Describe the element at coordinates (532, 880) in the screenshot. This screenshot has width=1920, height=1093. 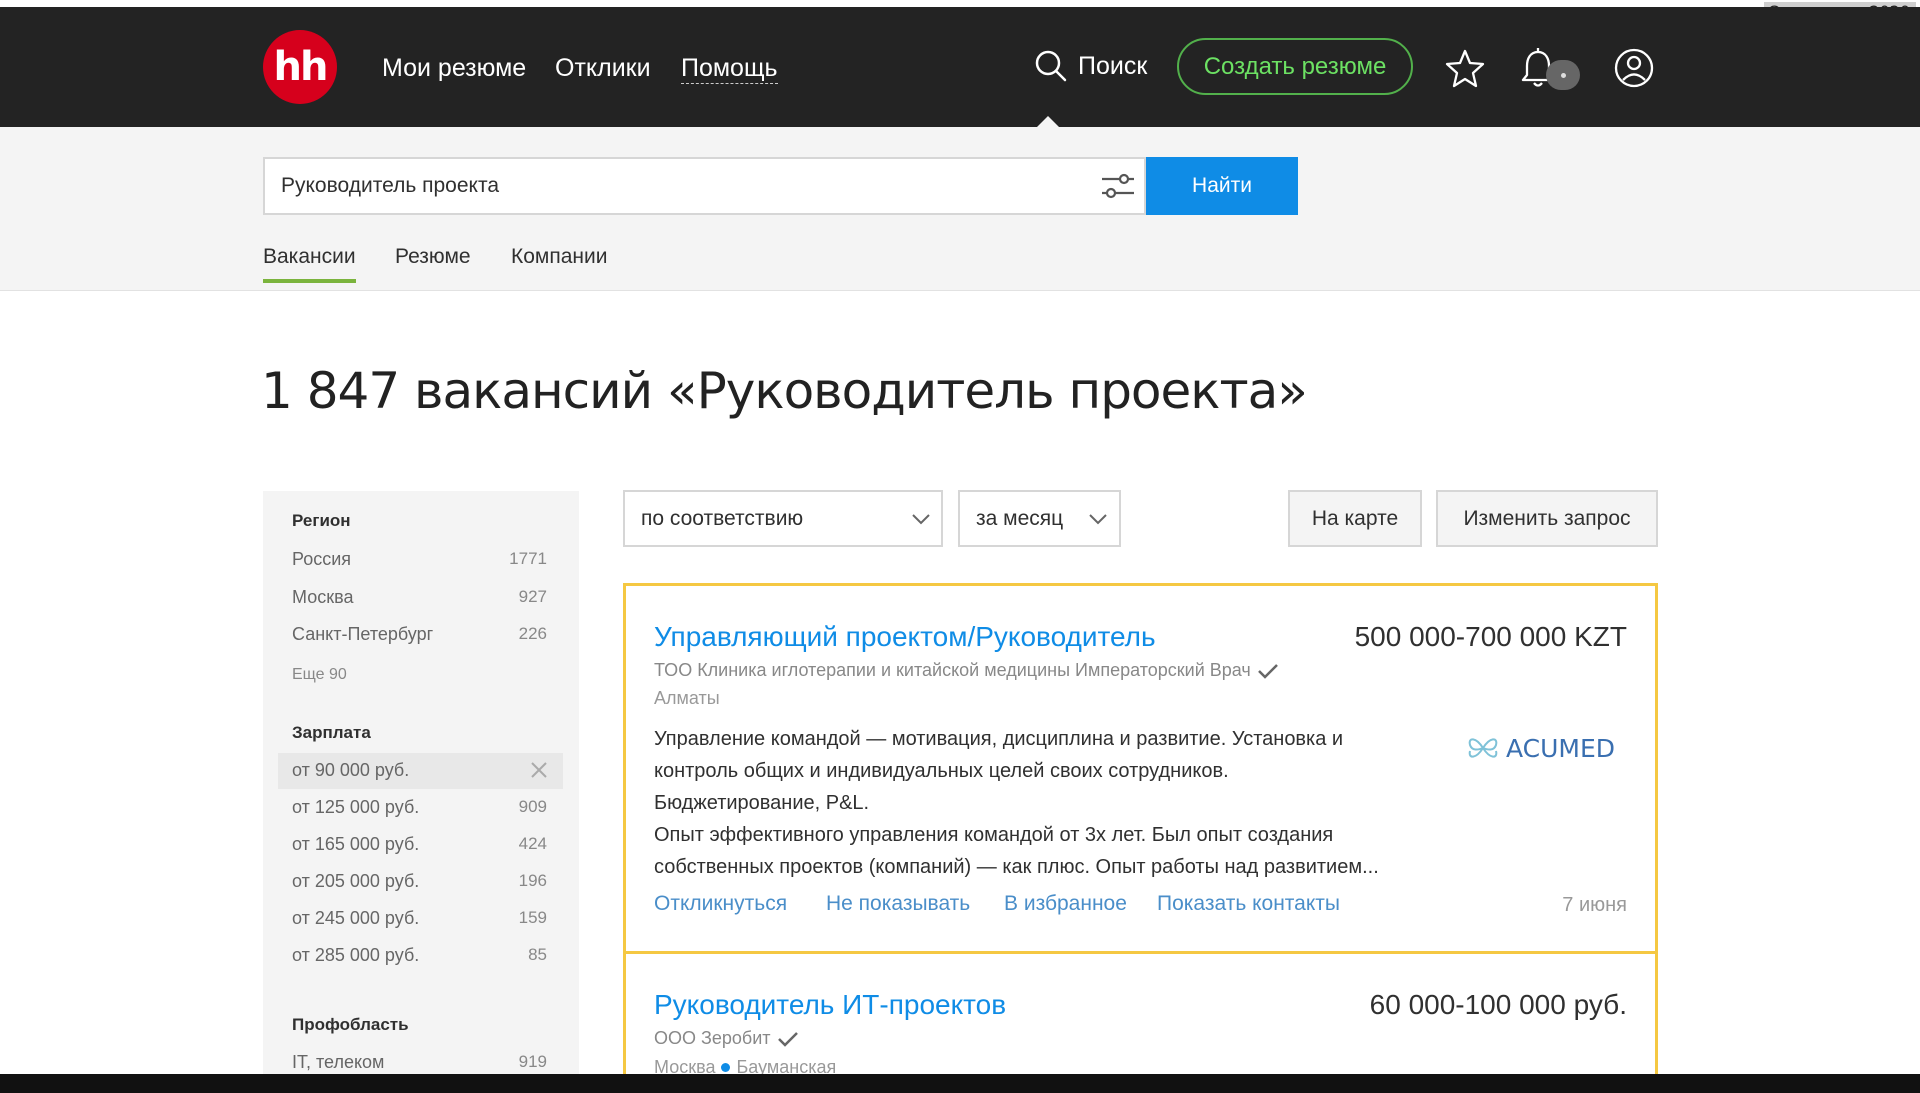
I see `salary-count: 196` at that location.